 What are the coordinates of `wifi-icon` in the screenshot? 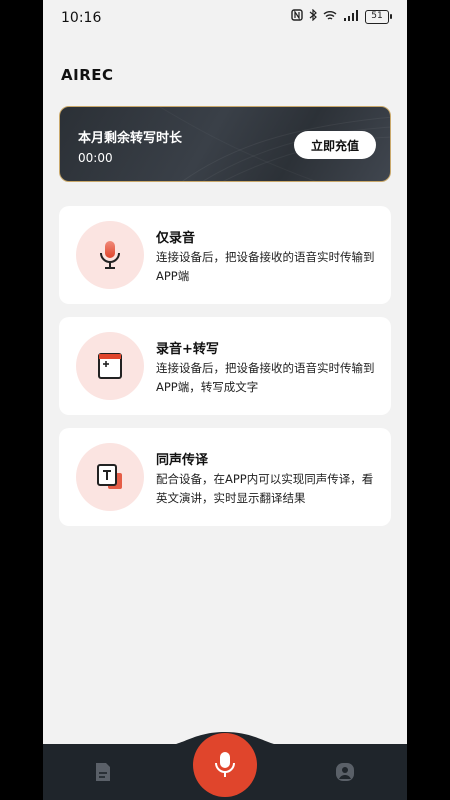 It's located at (330, 17).